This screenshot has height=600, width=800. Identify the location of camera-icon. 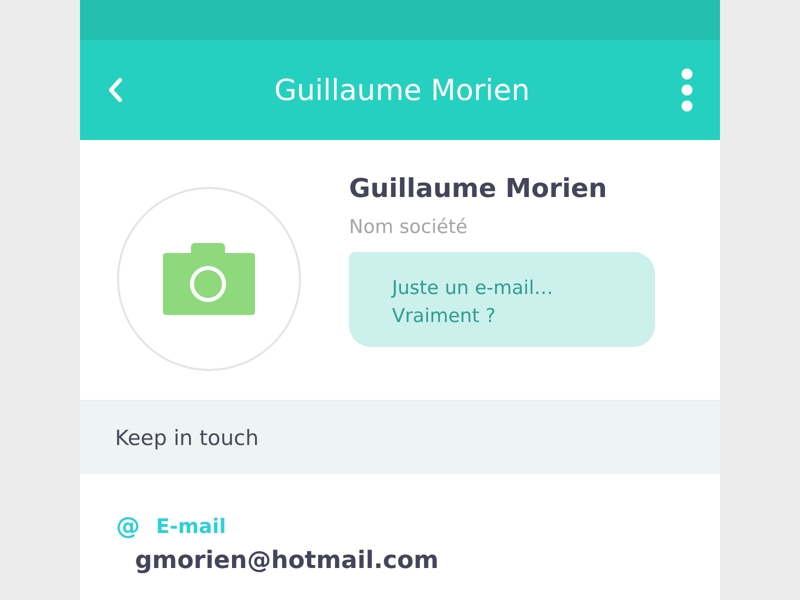
(209, 279).